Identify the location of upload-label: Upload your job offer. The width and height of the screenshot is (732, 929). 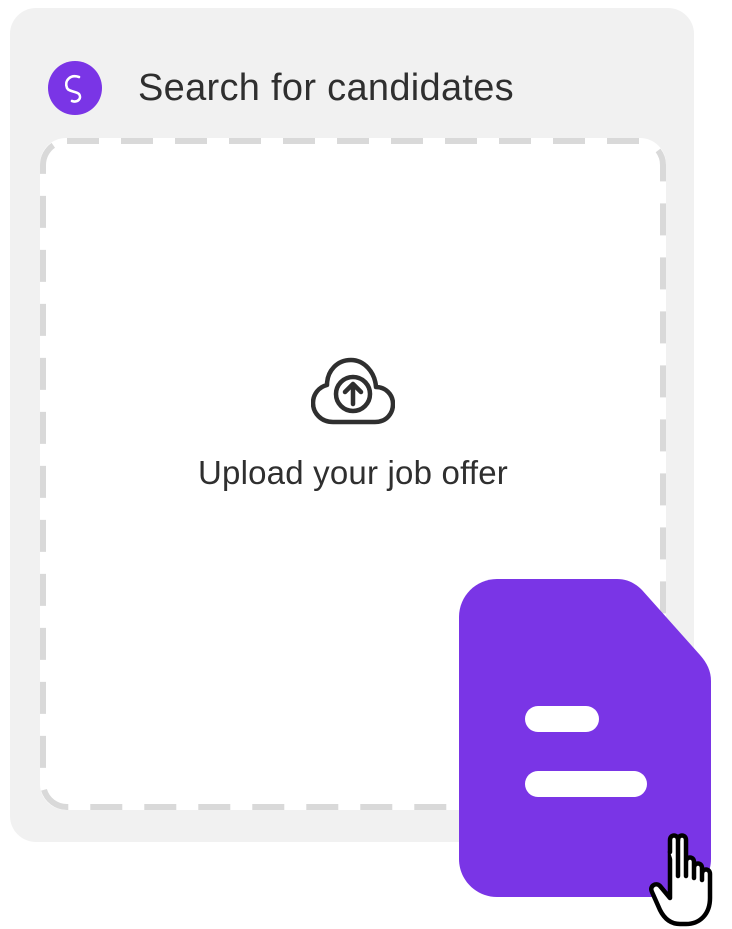
(353, 472).